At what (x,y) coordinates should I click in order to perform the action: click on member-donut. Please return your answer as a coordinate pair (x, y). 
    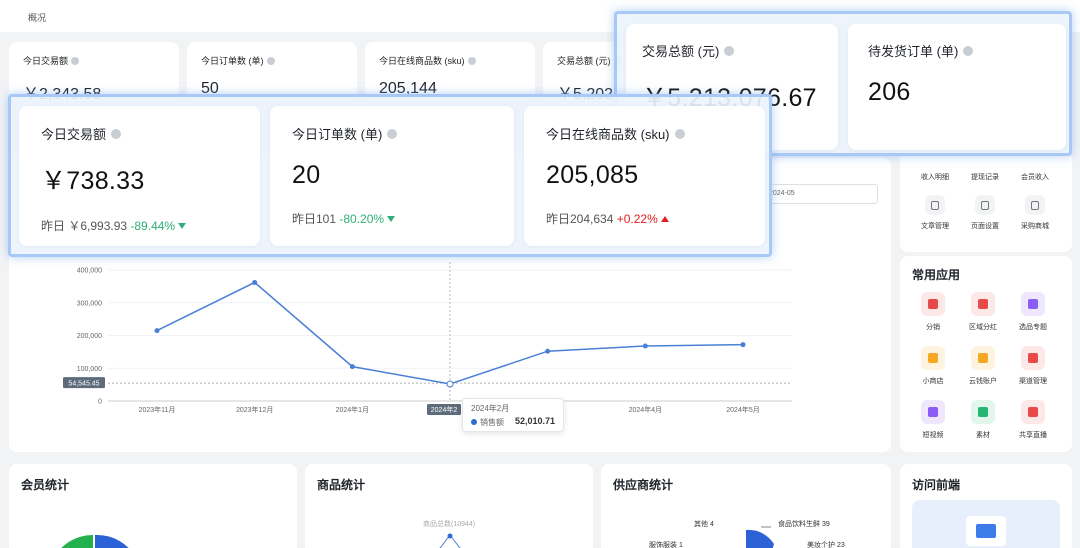
    Looking at the image, I should click on (95, 541).